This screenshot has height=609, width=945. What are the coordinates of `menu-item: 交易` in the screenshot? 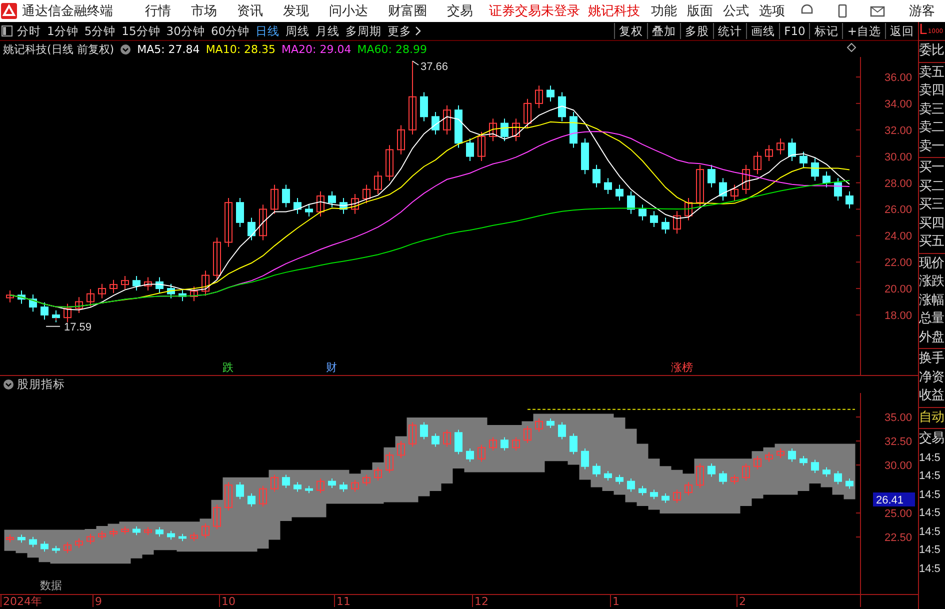 It's located at (460, 11).